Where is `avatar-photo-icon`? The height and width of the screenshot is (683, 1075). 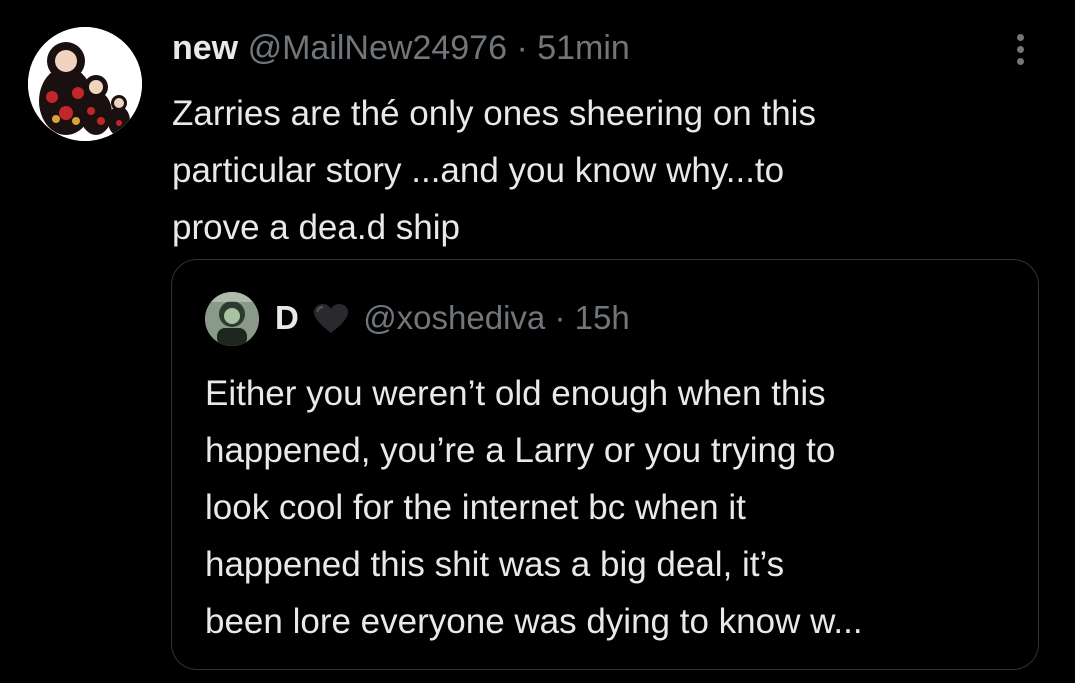
avatar-photo-icon is located at coordinates (232, 319).